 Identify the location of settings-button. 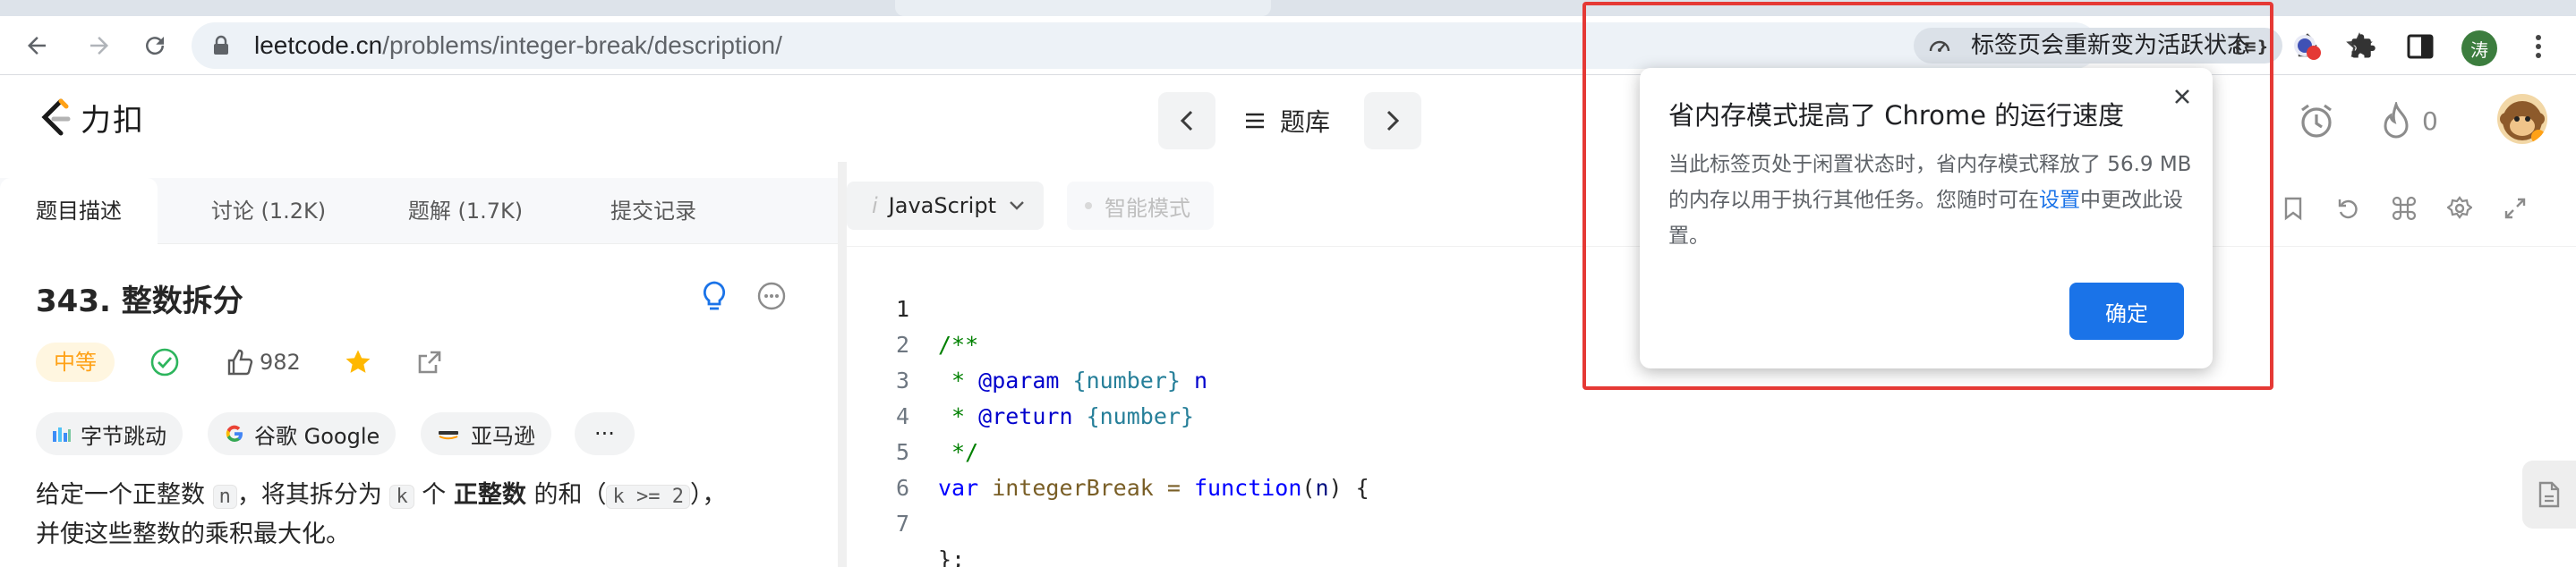
(2460, 208).